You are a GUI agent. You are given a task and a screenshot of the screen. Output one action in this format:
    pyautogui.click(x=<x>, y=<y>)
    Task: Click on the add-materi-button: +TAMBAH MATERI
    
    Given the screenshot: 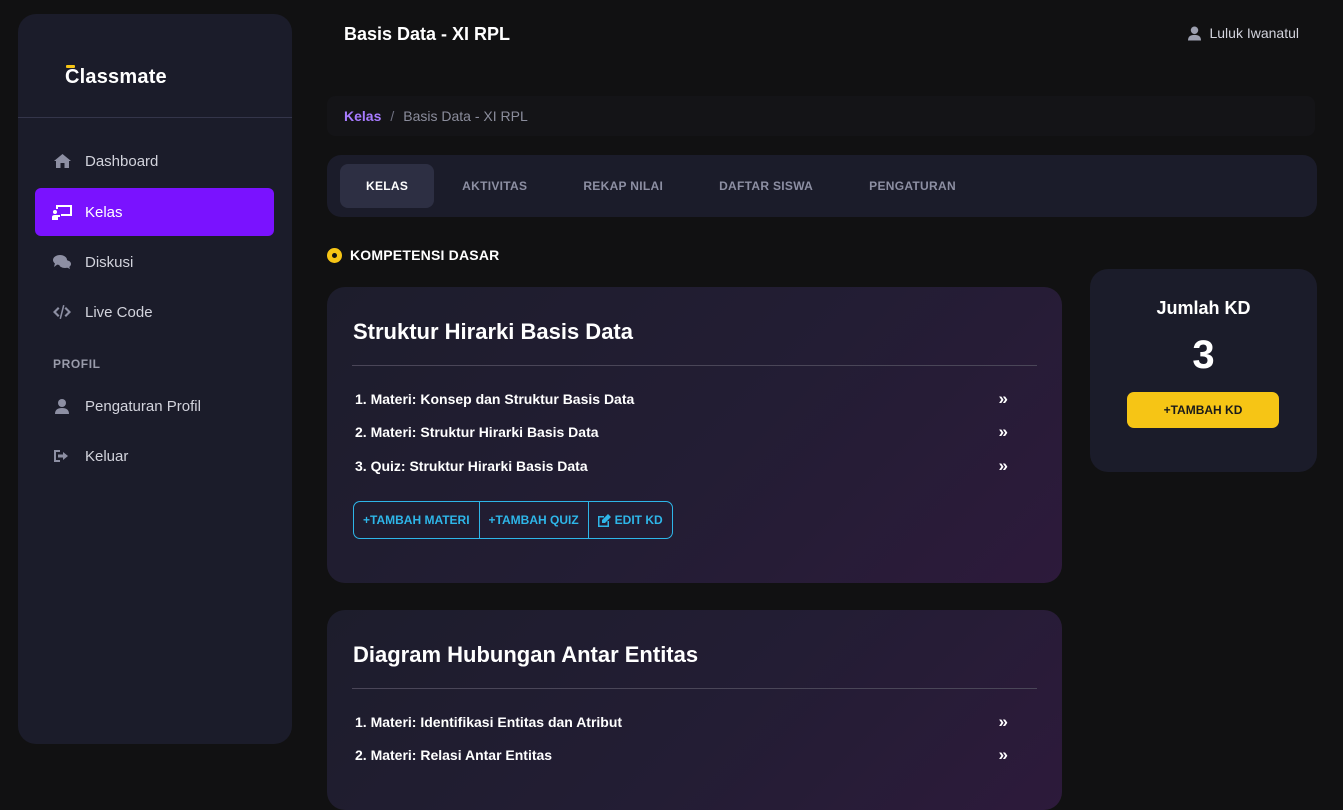 What is the action you would take?
    pyautogui.click(x=416, y=520)
    